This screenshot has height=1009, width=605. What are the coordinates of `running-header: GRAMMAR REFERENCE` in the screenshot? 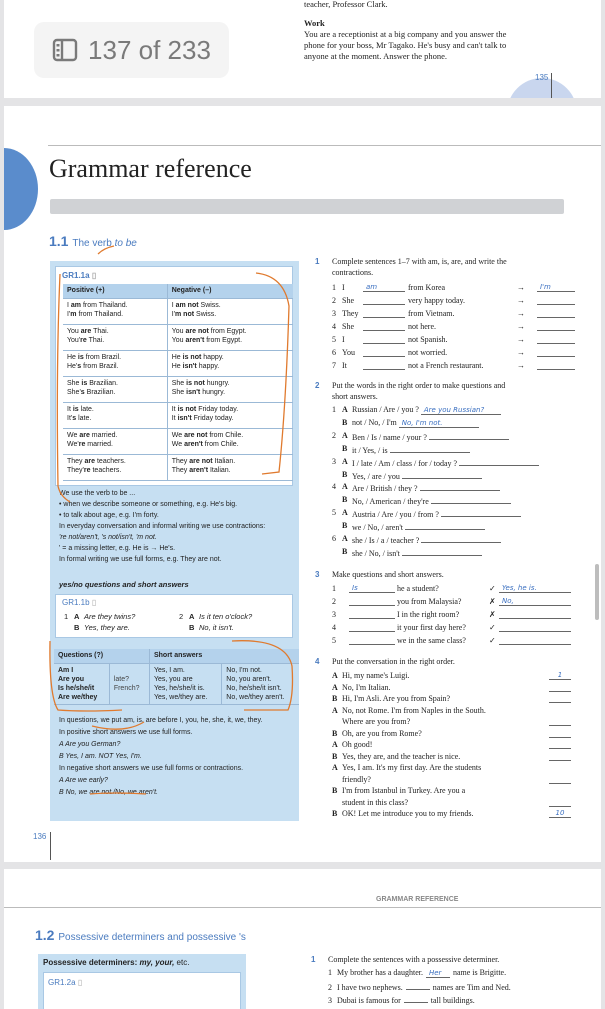 It's located at (417, 899).